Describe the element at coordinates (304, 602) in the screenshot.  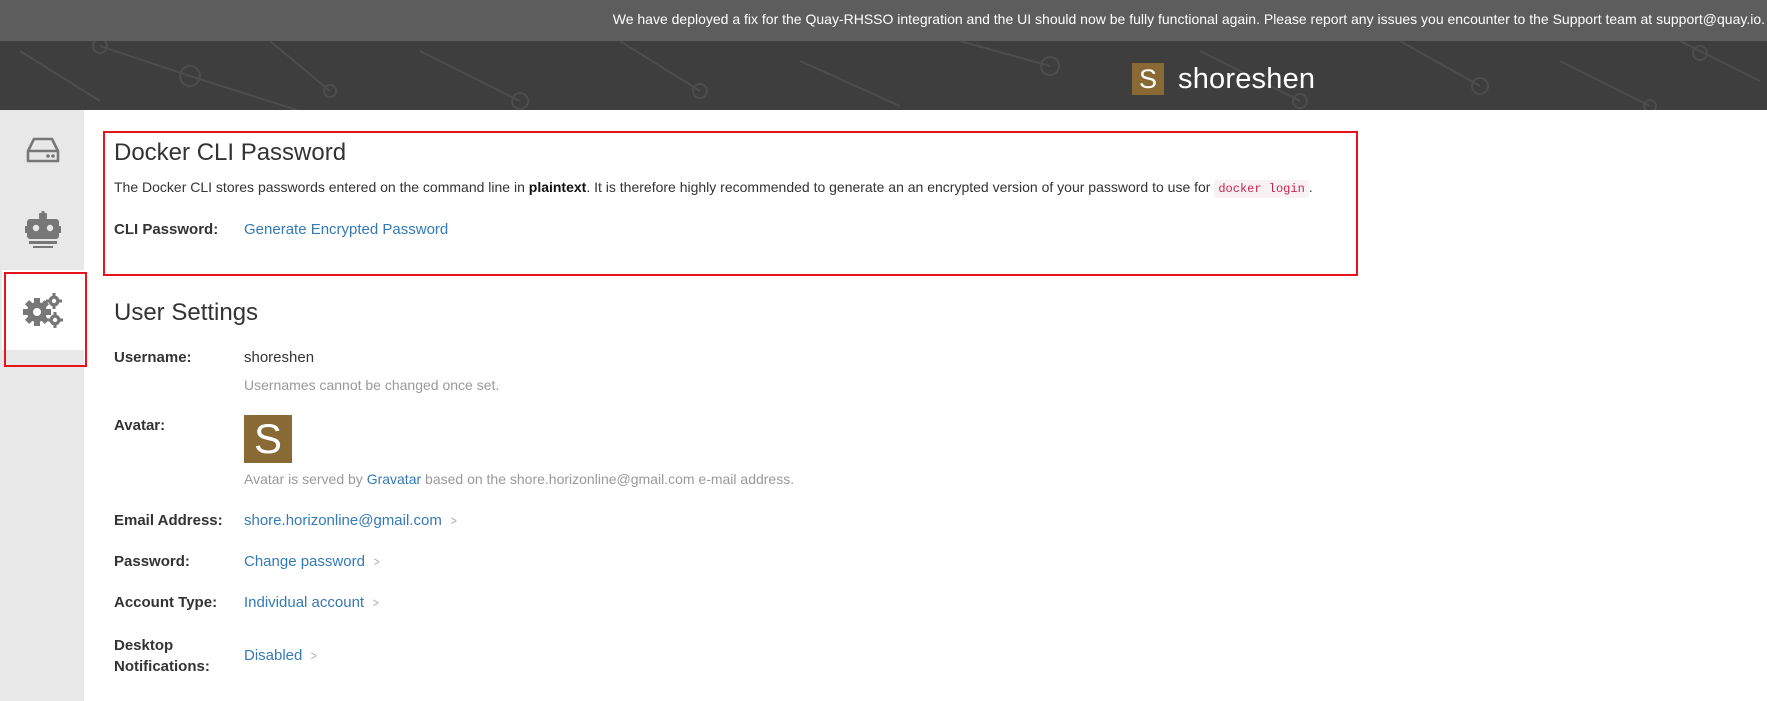
I see `account-type-link: Individual account` at that location.